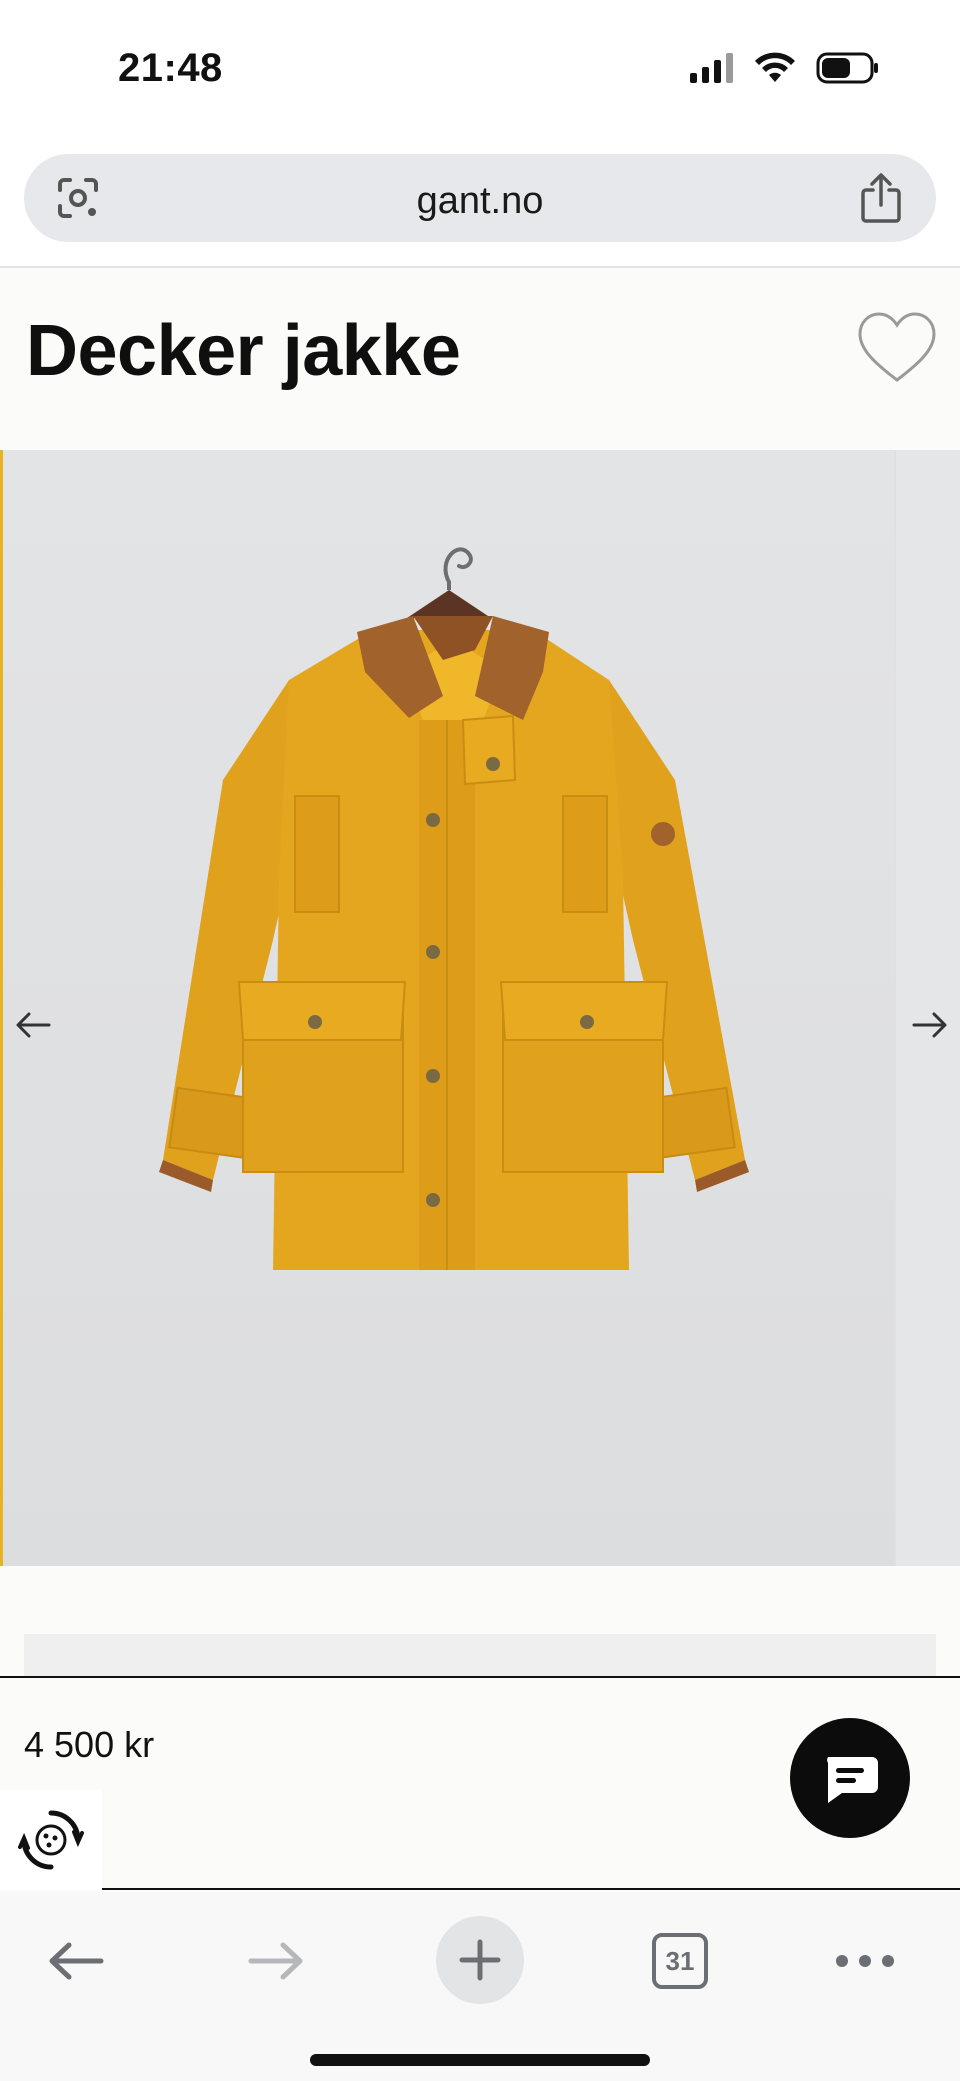 The width and height of the screenshot is (960, 2081). I want to click on next-image-arrow-icon, so click(930, 1025).